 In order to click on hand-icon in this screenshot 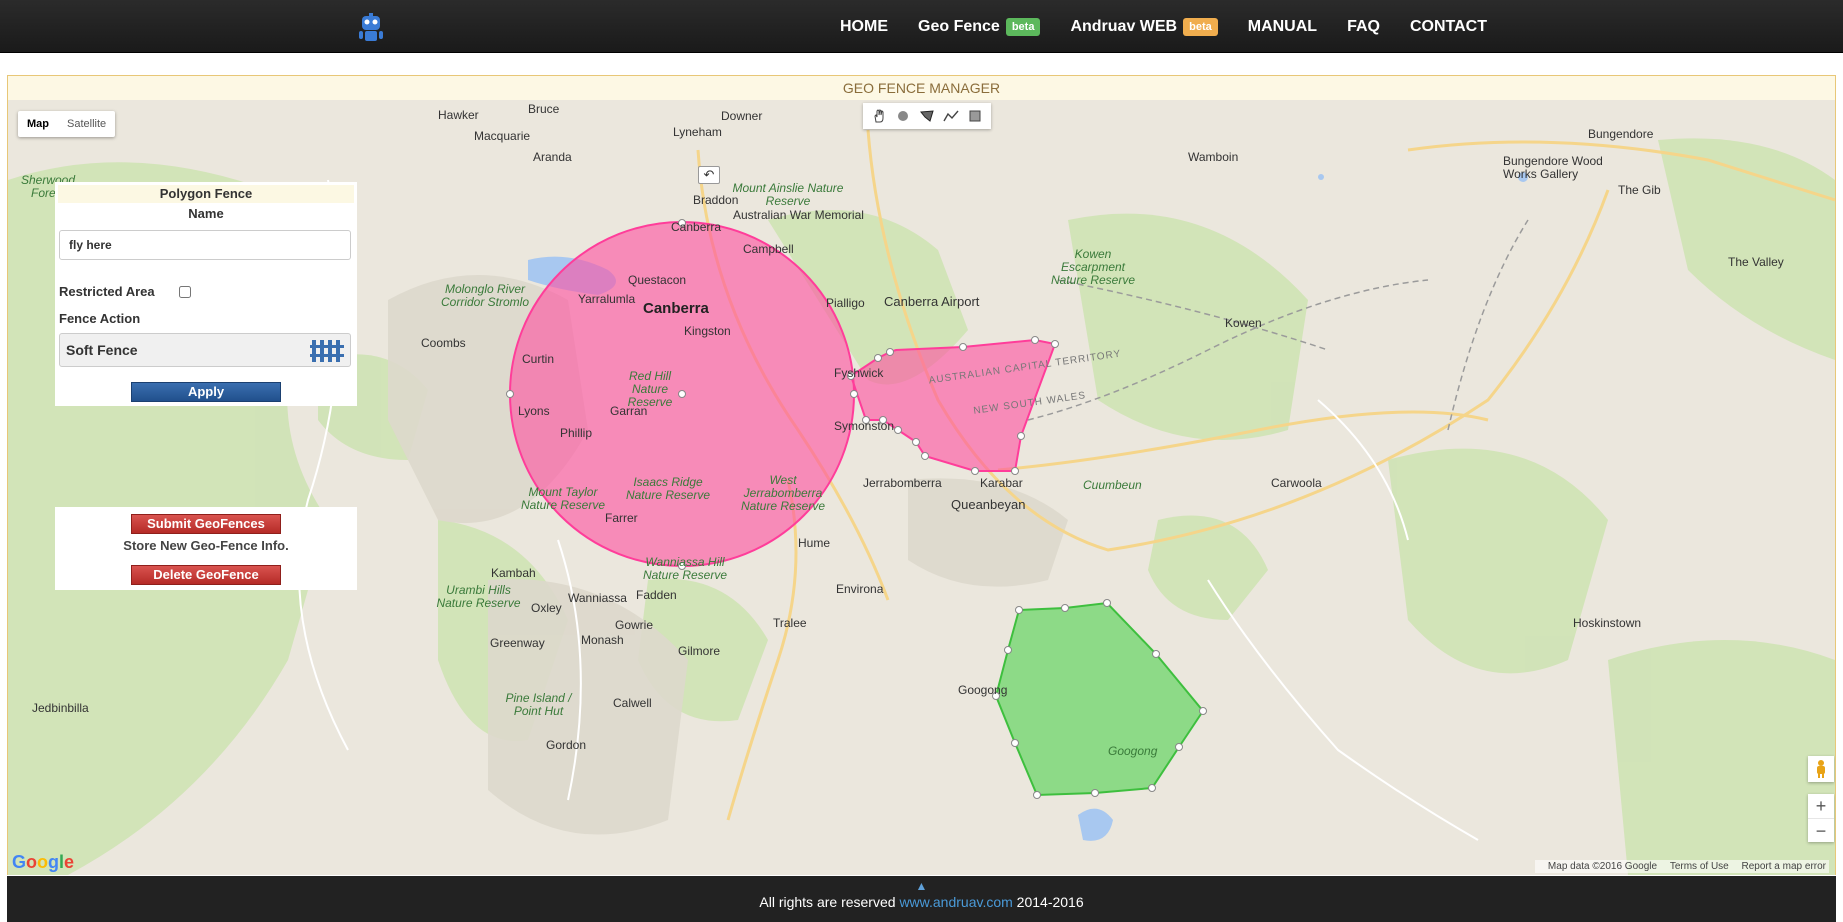, I will do `click(879, 116)`.